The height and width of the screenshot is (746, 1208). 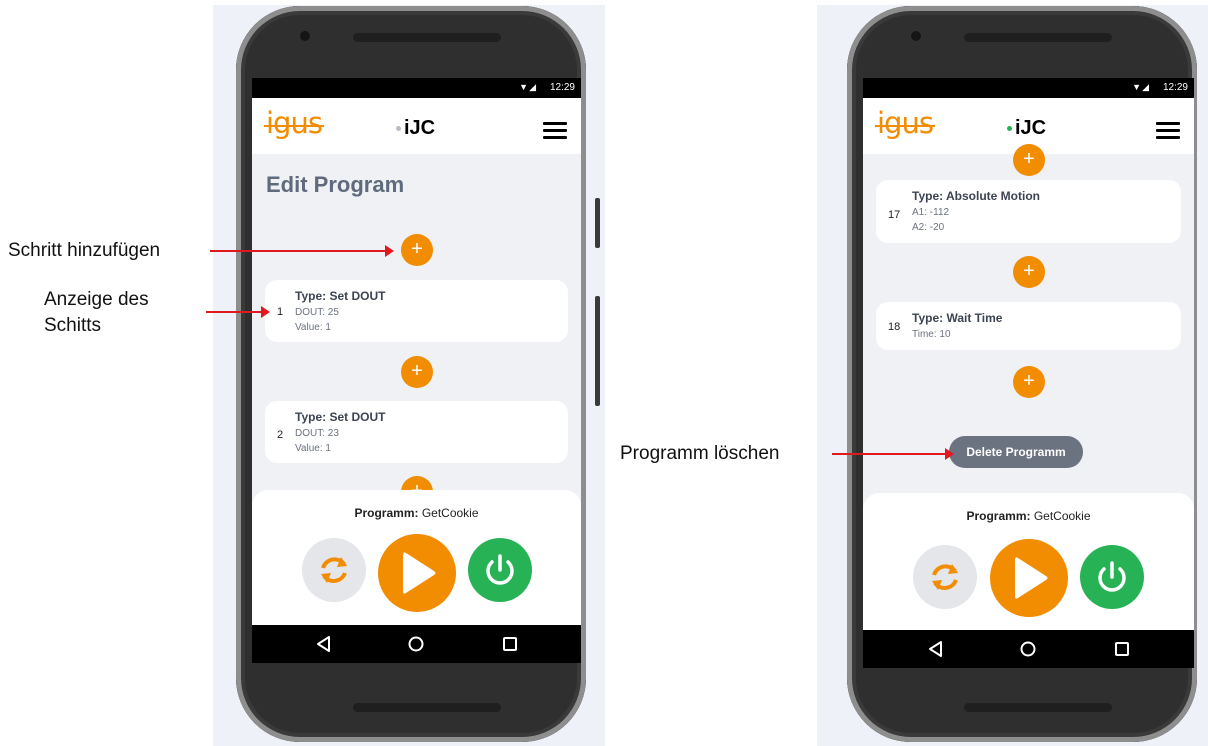 I want to click on step-detail: DOUT: 23, so click(x=317, y=433).